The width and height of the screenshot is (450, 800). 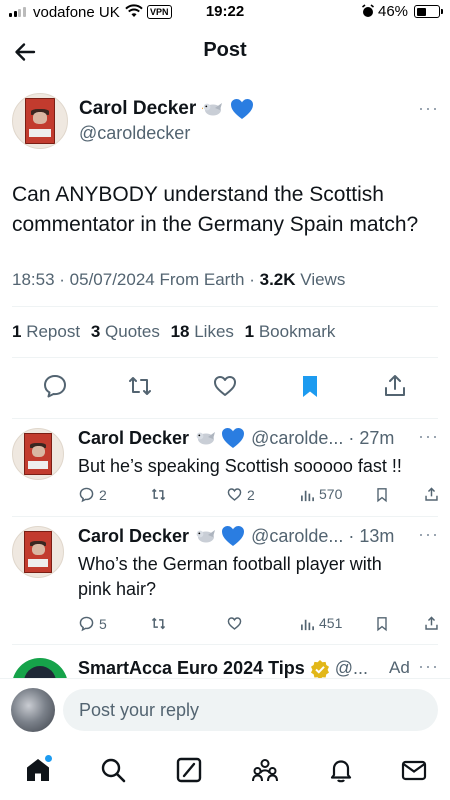 I want to click on like-count, so click(x=236, y=623).